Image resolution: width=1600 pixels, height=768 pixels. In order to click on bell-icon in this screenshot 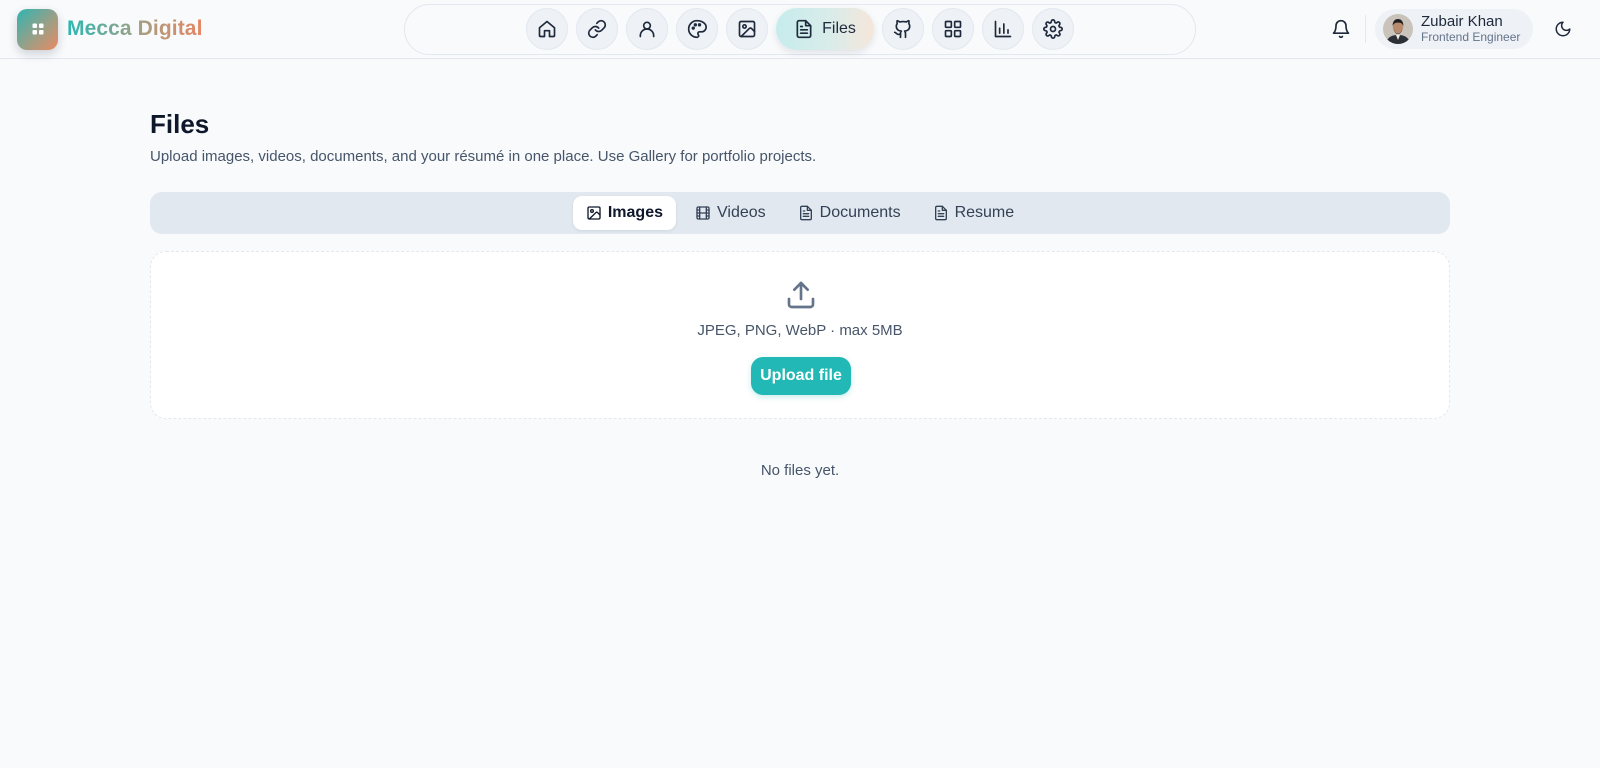, I will do `click(1341, 29)`.